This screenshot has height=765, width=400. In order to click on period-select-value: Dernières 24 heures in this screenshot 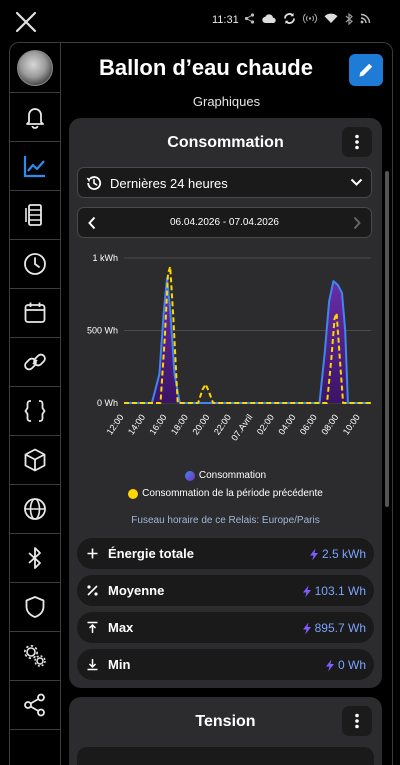, I will do `click(169, 183)`.